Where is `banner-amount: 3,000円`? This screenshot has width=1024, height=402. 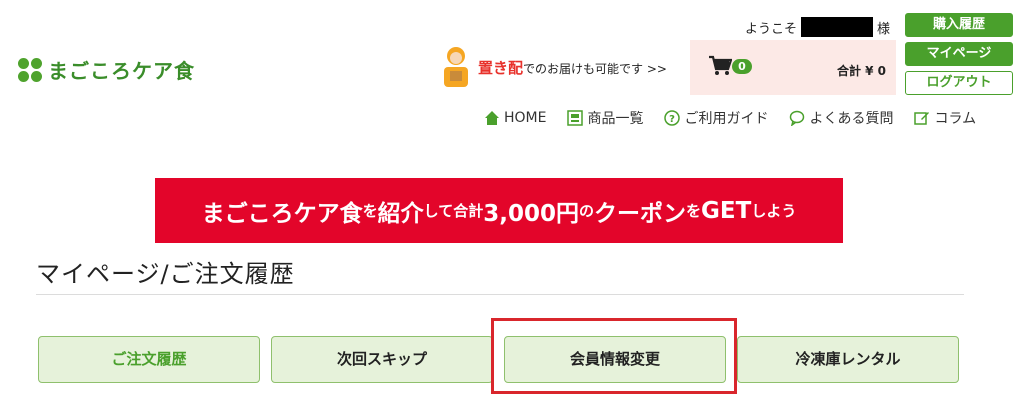
banner-amount: 3,000円 is located at coordinates (531, 213).